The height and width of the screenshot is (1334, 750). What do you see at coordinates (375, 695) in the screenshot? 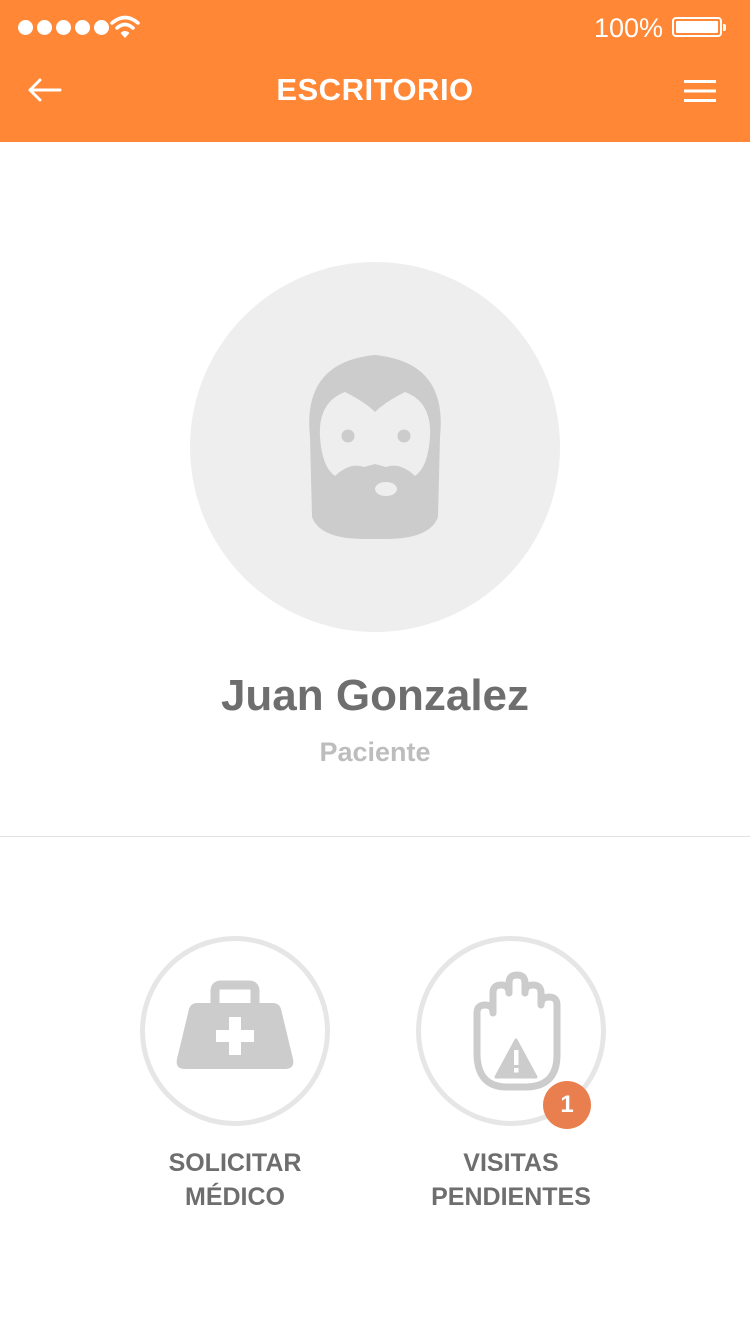
I see `profile-name: Juan Gonzalez` at bounding box center [375, 695].